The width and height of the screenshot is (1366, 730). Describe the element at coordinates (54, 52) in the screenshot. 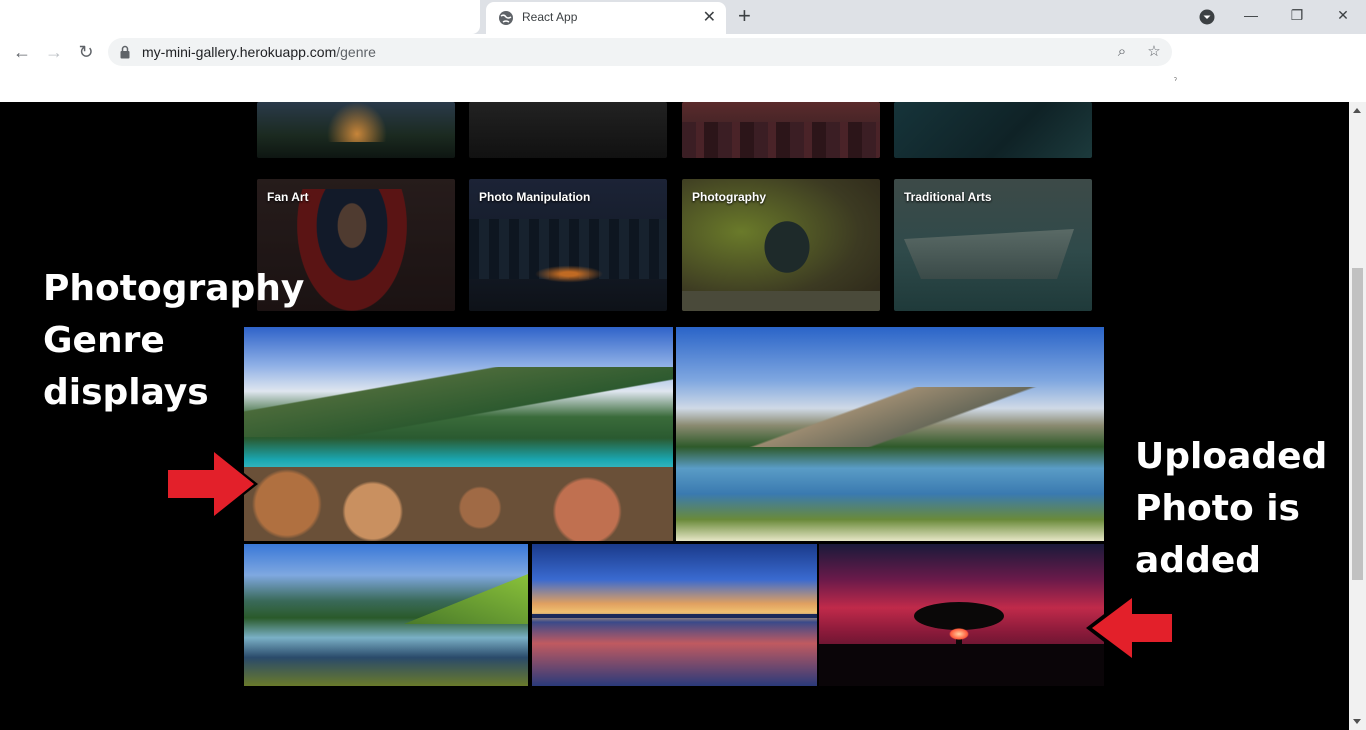

I see `forward-button: →` at that location.